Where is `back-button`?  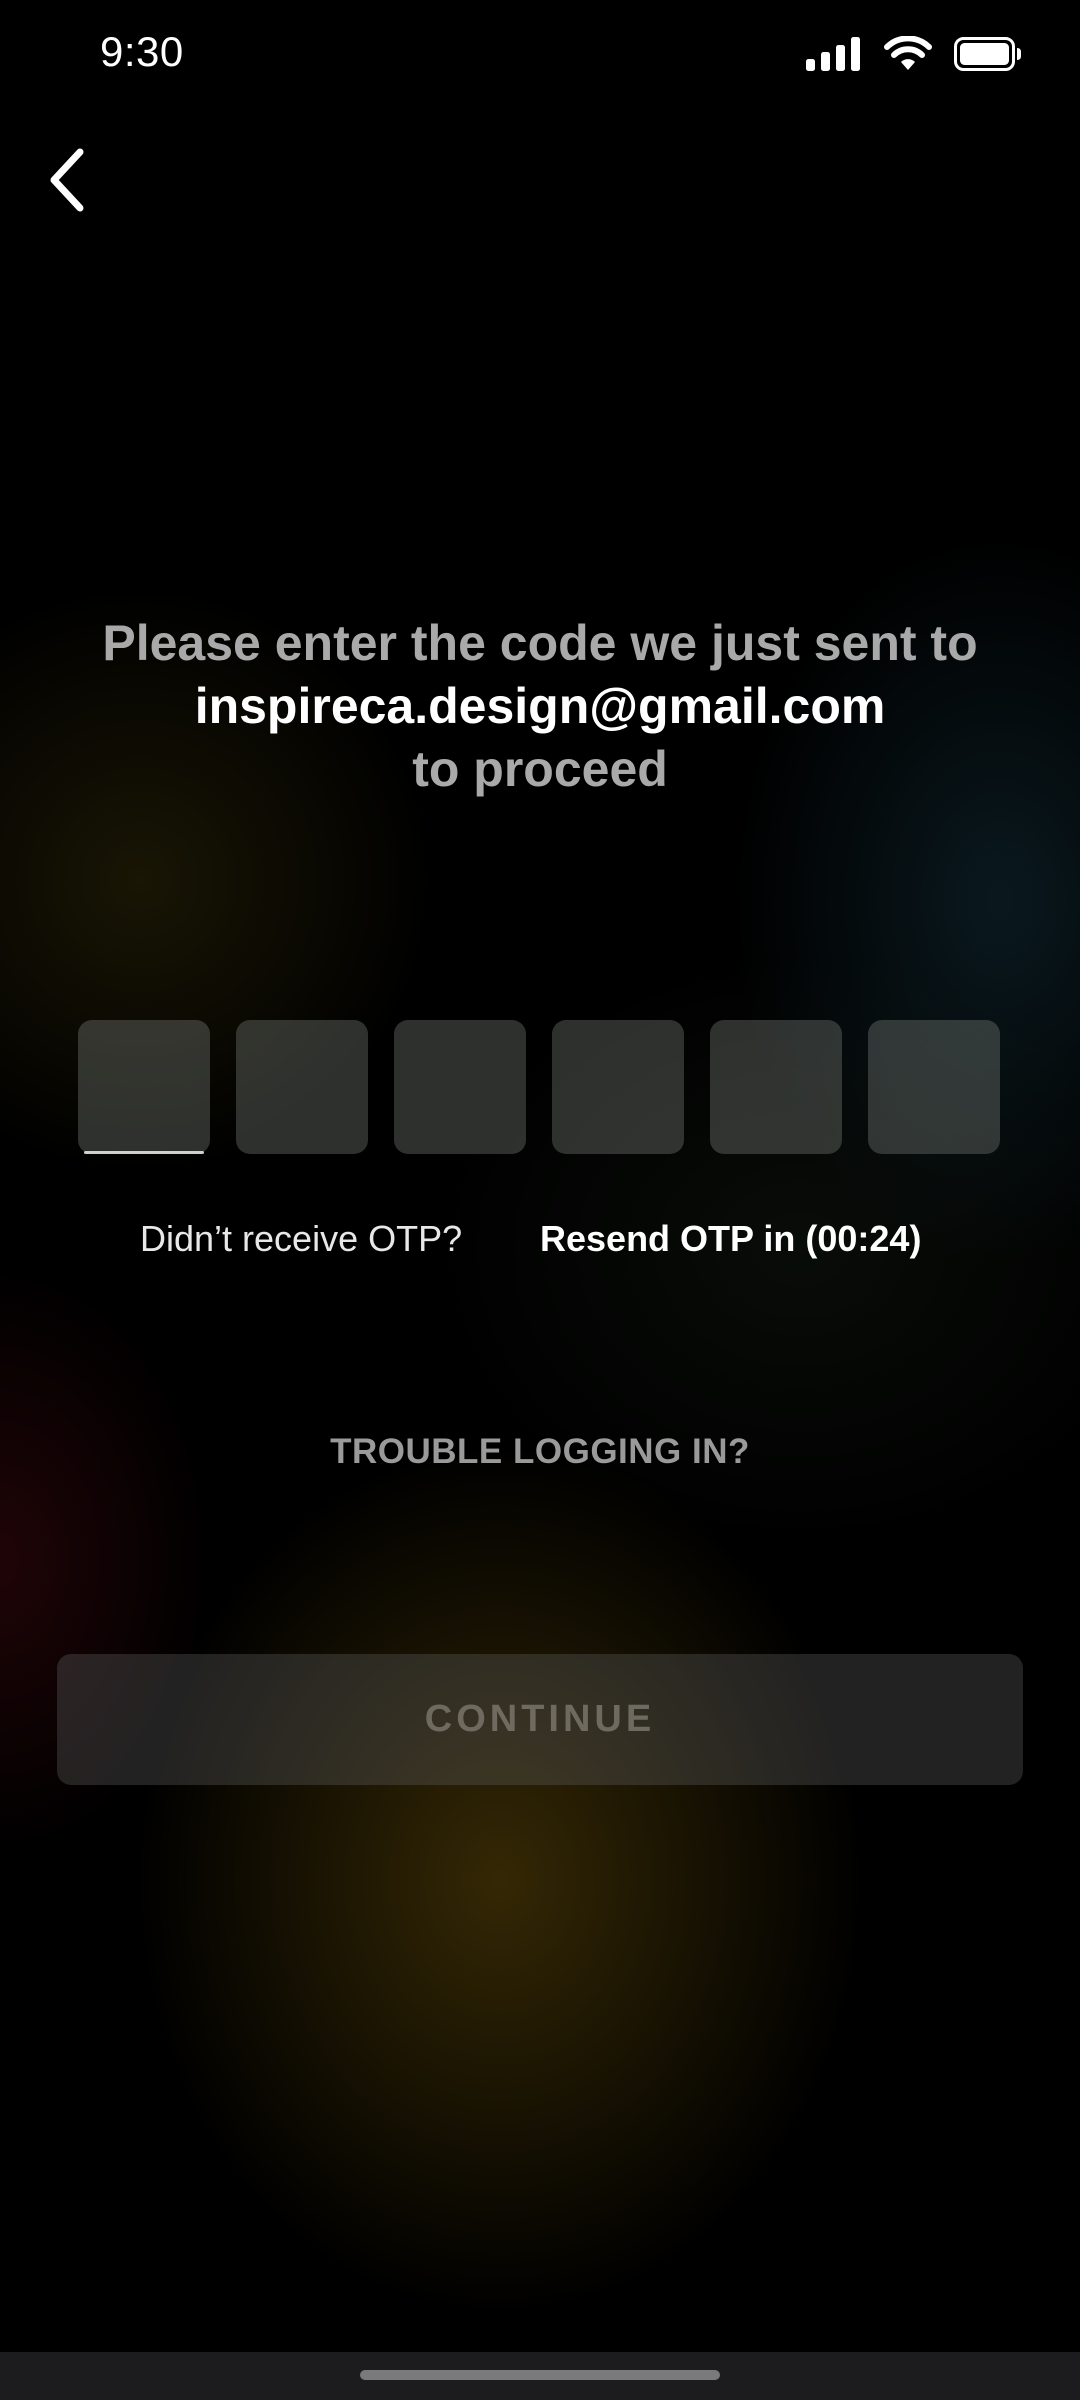
back-button is located at coordinates (66, 182).